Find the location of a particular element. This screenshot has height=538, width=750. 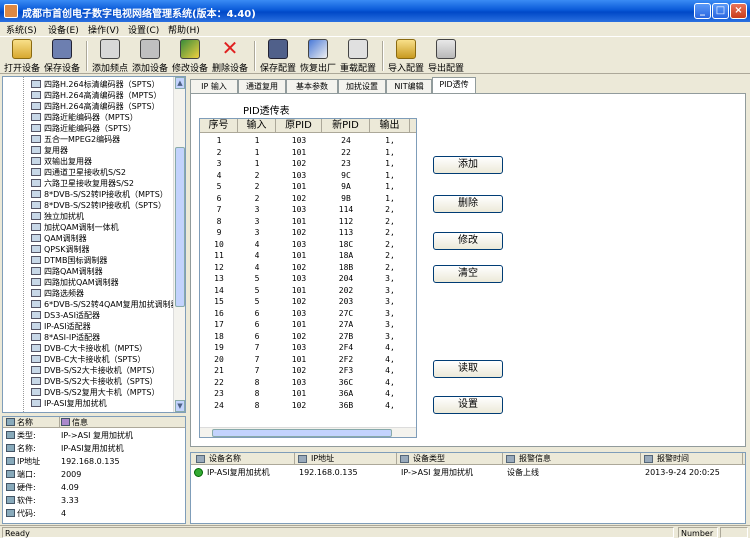

table-row: 22 8 103 36C 4, is located at coordinates (308, 382).